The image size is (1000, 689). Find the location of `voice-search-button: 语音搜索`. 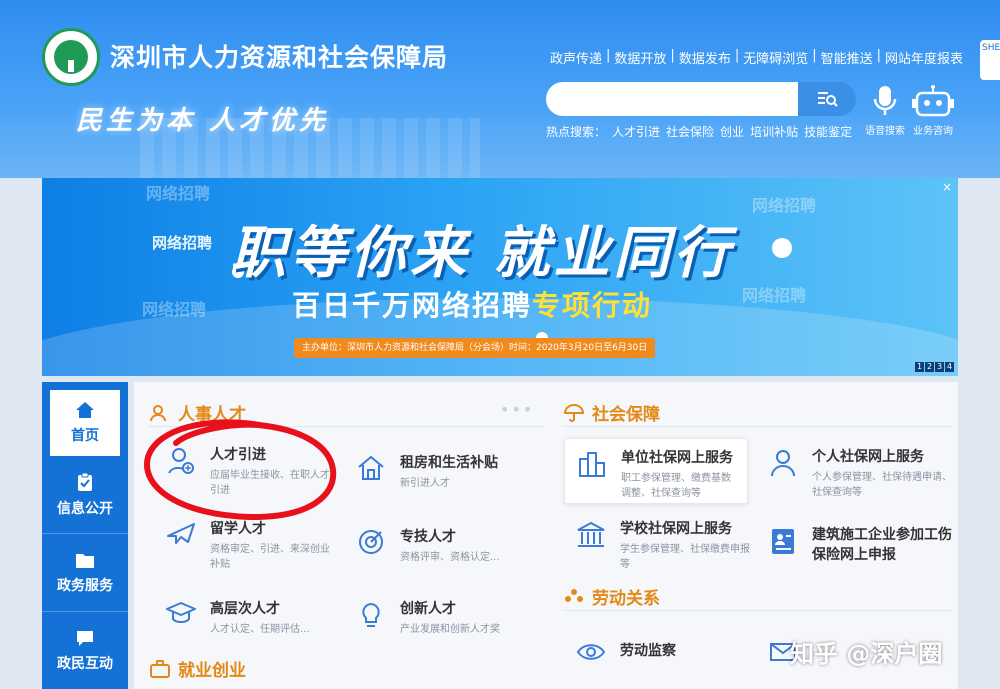

voice-search-button: 语音搜索 is located at coordinates (885, 109).